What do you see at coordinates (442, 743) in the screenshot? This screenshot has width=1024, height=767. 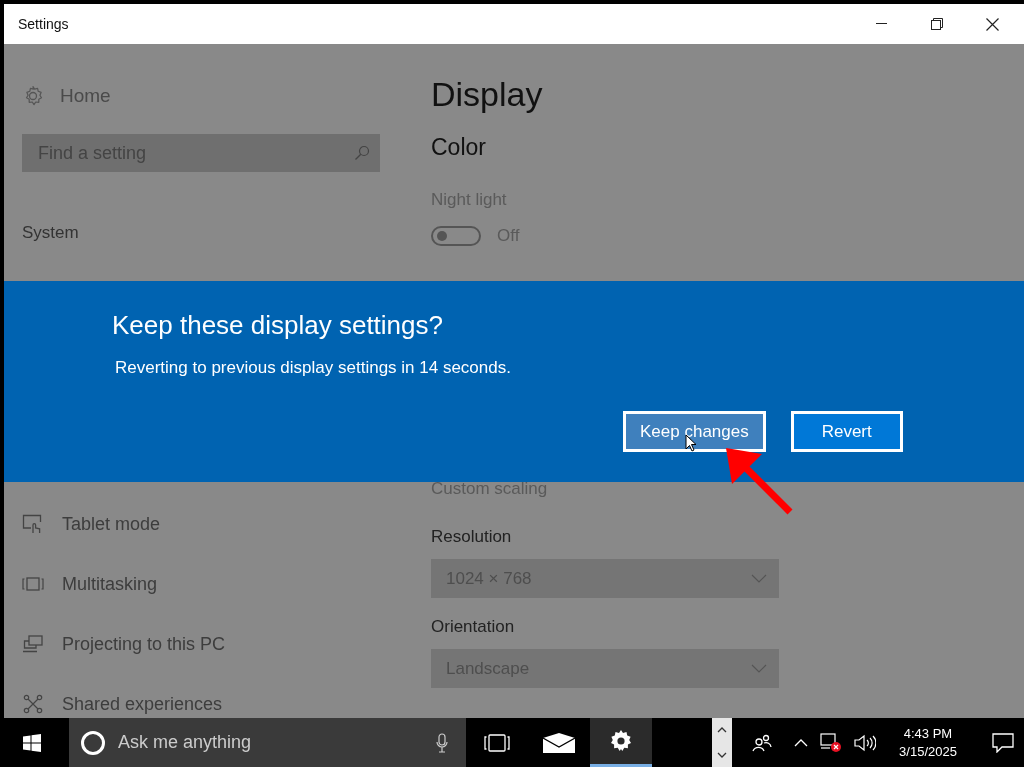 I see `microphone-icon` at bounding box center [442, 743].